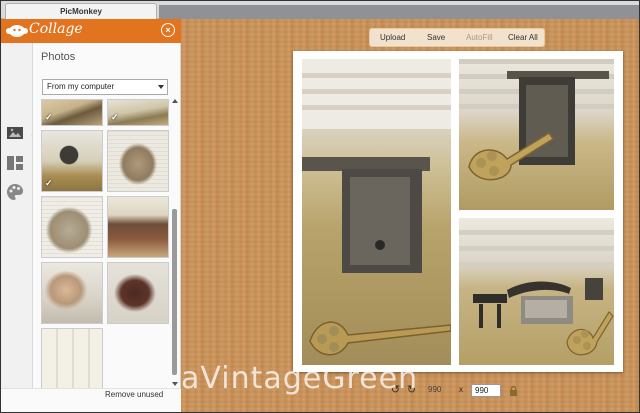  I want to click on collage-cell-lock-closeup, so click(536, 134).